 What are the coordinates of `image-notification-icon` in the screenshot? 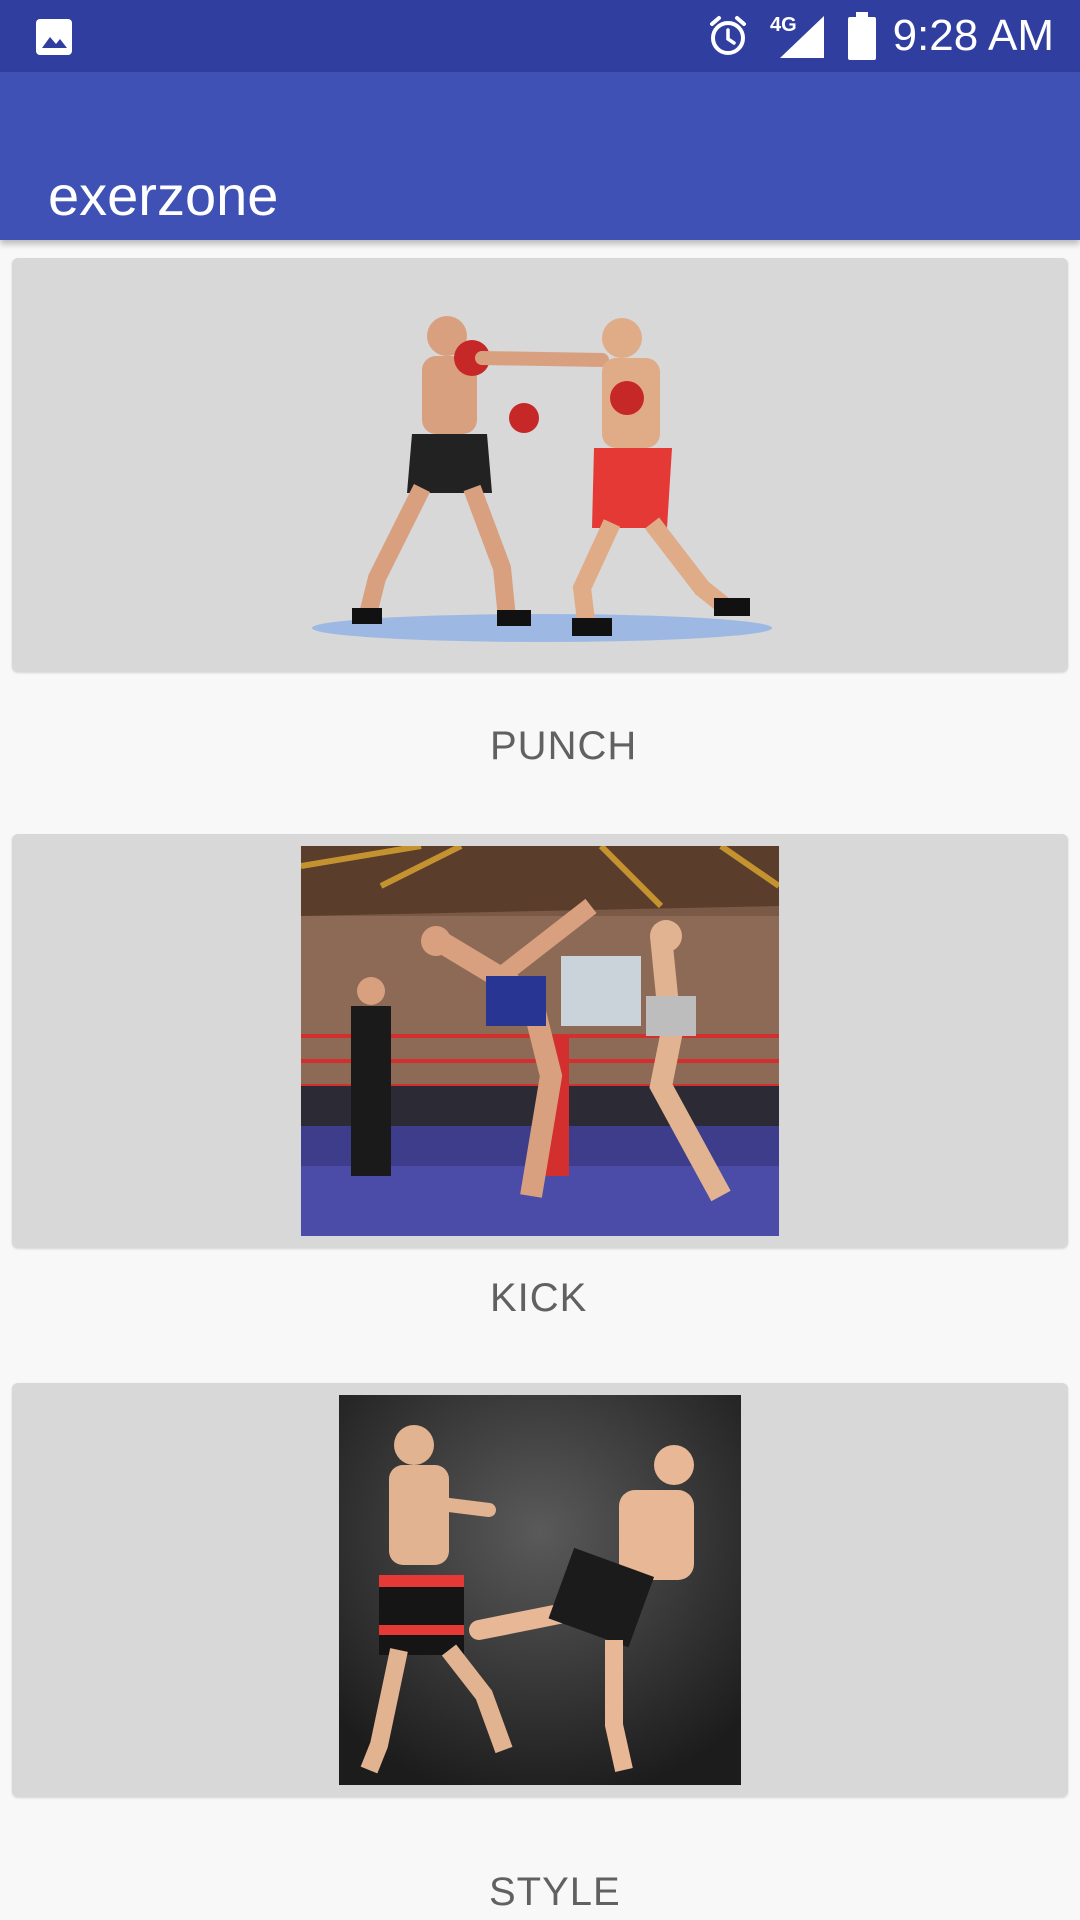 It's located at (54, 37).